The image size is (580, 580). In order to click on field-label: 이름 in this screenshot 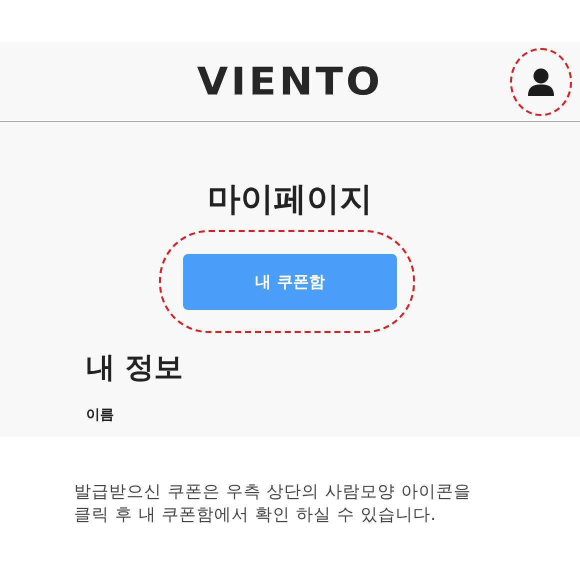, I will do `click(100, 415)`.